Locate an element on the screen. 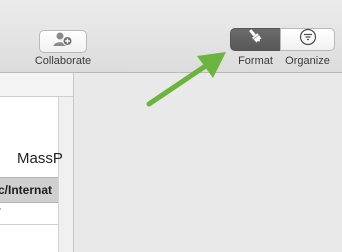 This screenshot has height=252, width=342. annotation-arrow-icon is located at coordinates (186, 79).